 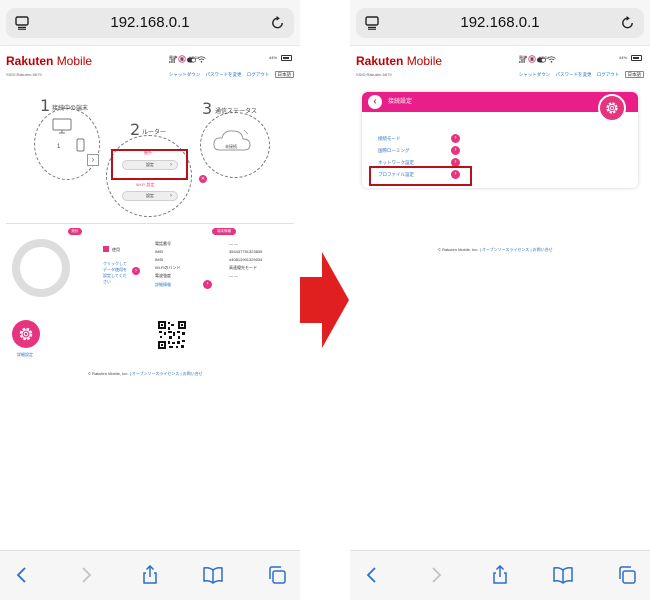 What do you see at coordinates (106, 249) in the screenshot?
I see `legend-used-swatch` at bounding box center [106, 249].